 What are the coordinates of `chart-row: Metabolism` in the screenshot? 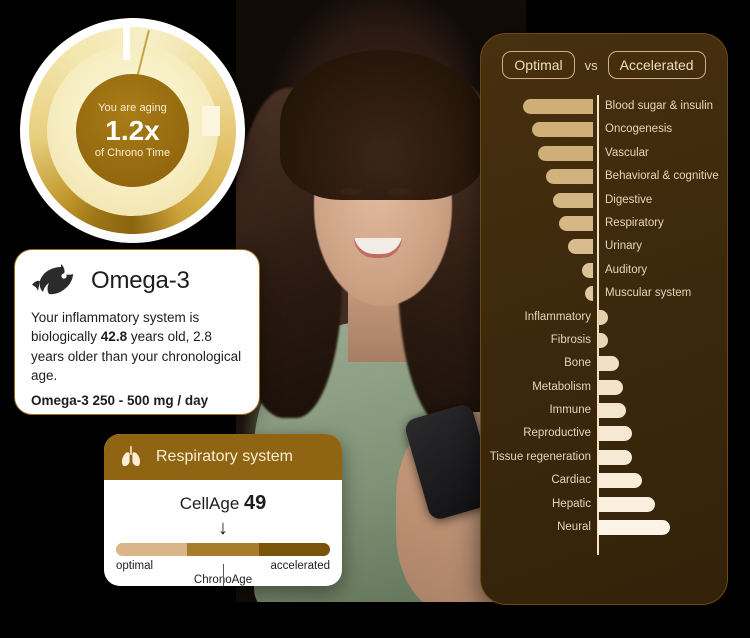 It's located at (604, 387).